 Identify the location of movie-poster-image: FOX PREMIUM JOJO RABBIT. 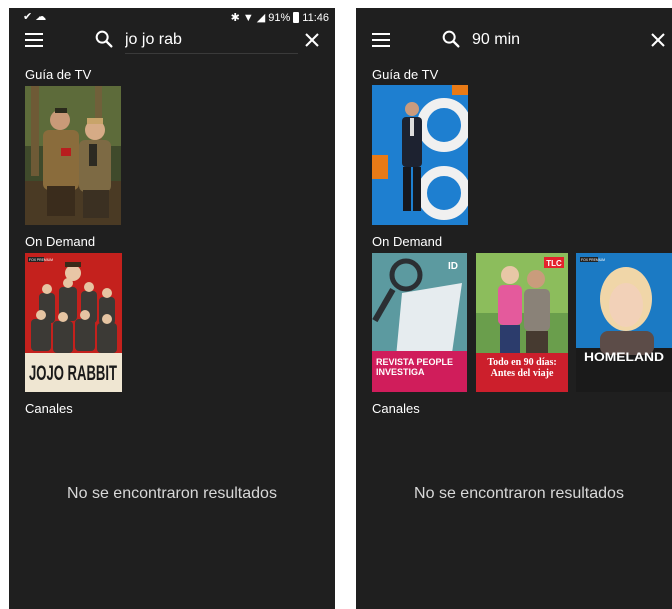
(73, 322).